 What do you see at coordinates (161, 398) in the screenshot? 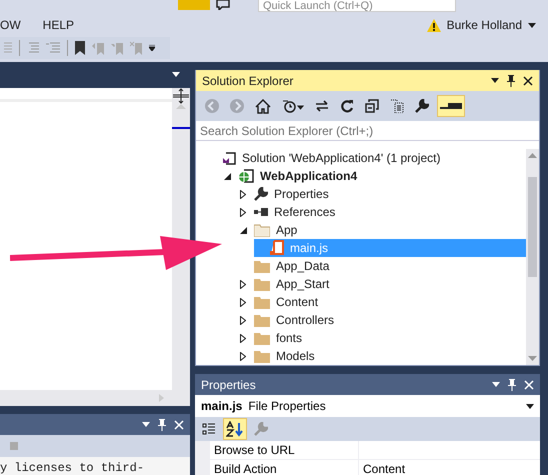
I see `scroll-right-icon` at bounding box center [161, 398].